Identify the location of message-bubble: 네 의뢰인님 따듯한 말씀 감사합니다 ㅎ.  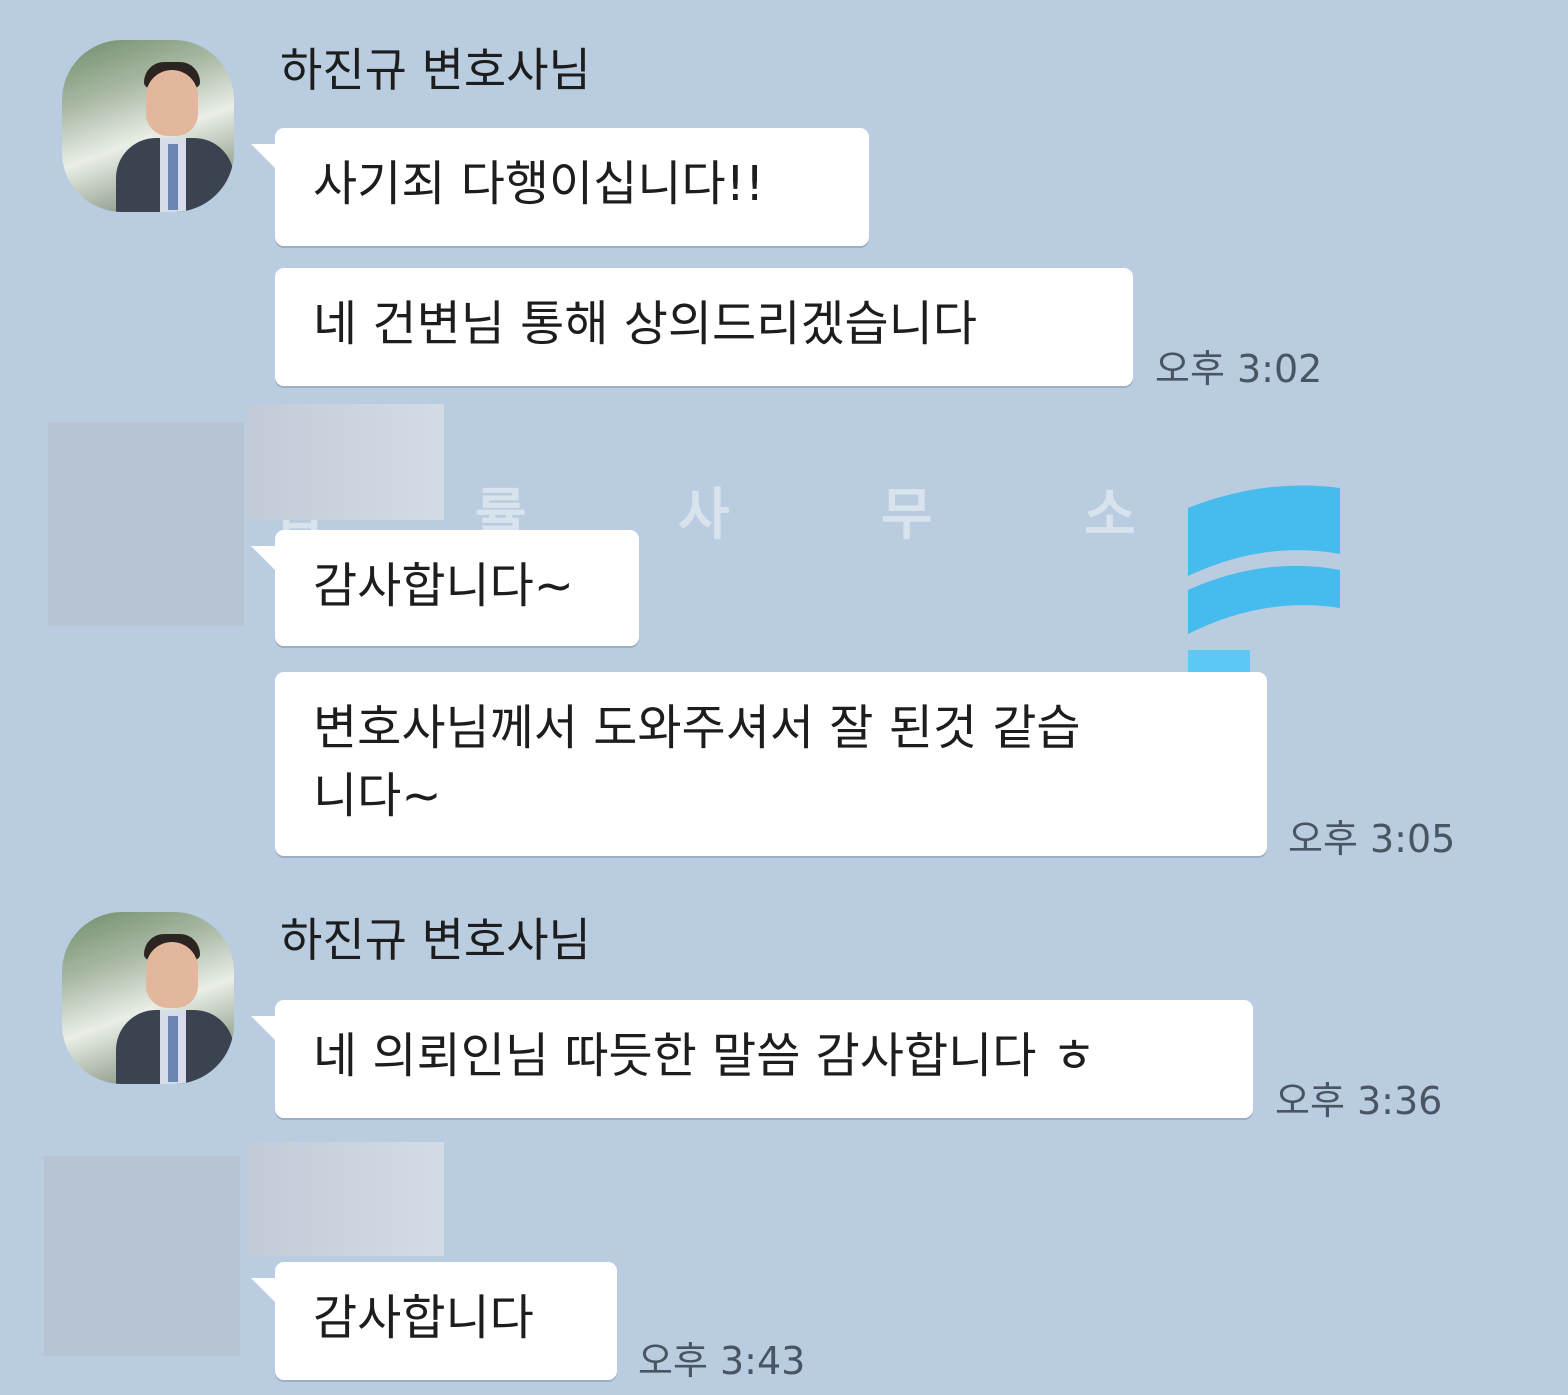
(752, 1059).